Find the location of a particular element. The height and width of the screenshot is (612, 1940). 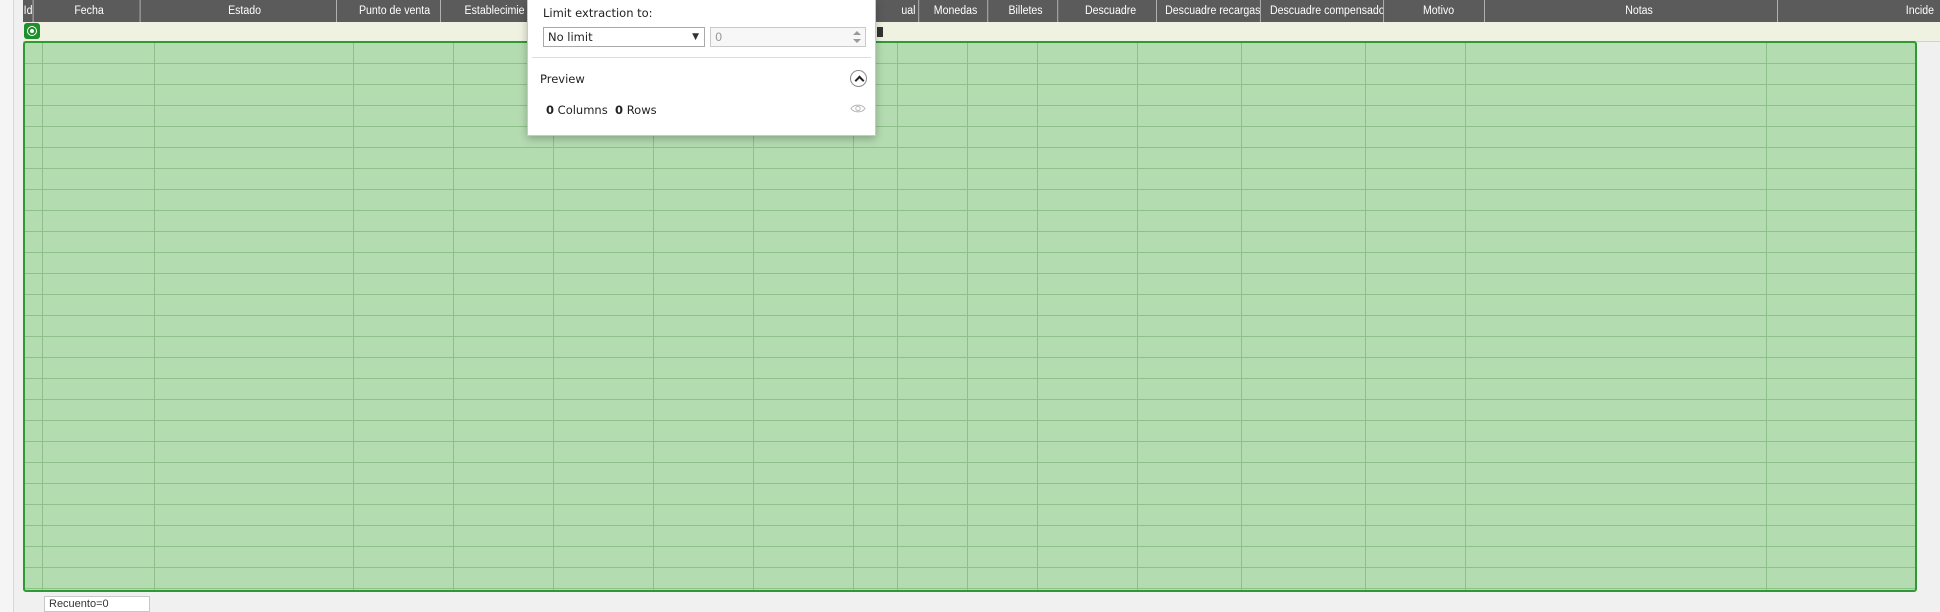

preview-counts: 0 Columns 0 Rows is located at coordinates (601, 110).